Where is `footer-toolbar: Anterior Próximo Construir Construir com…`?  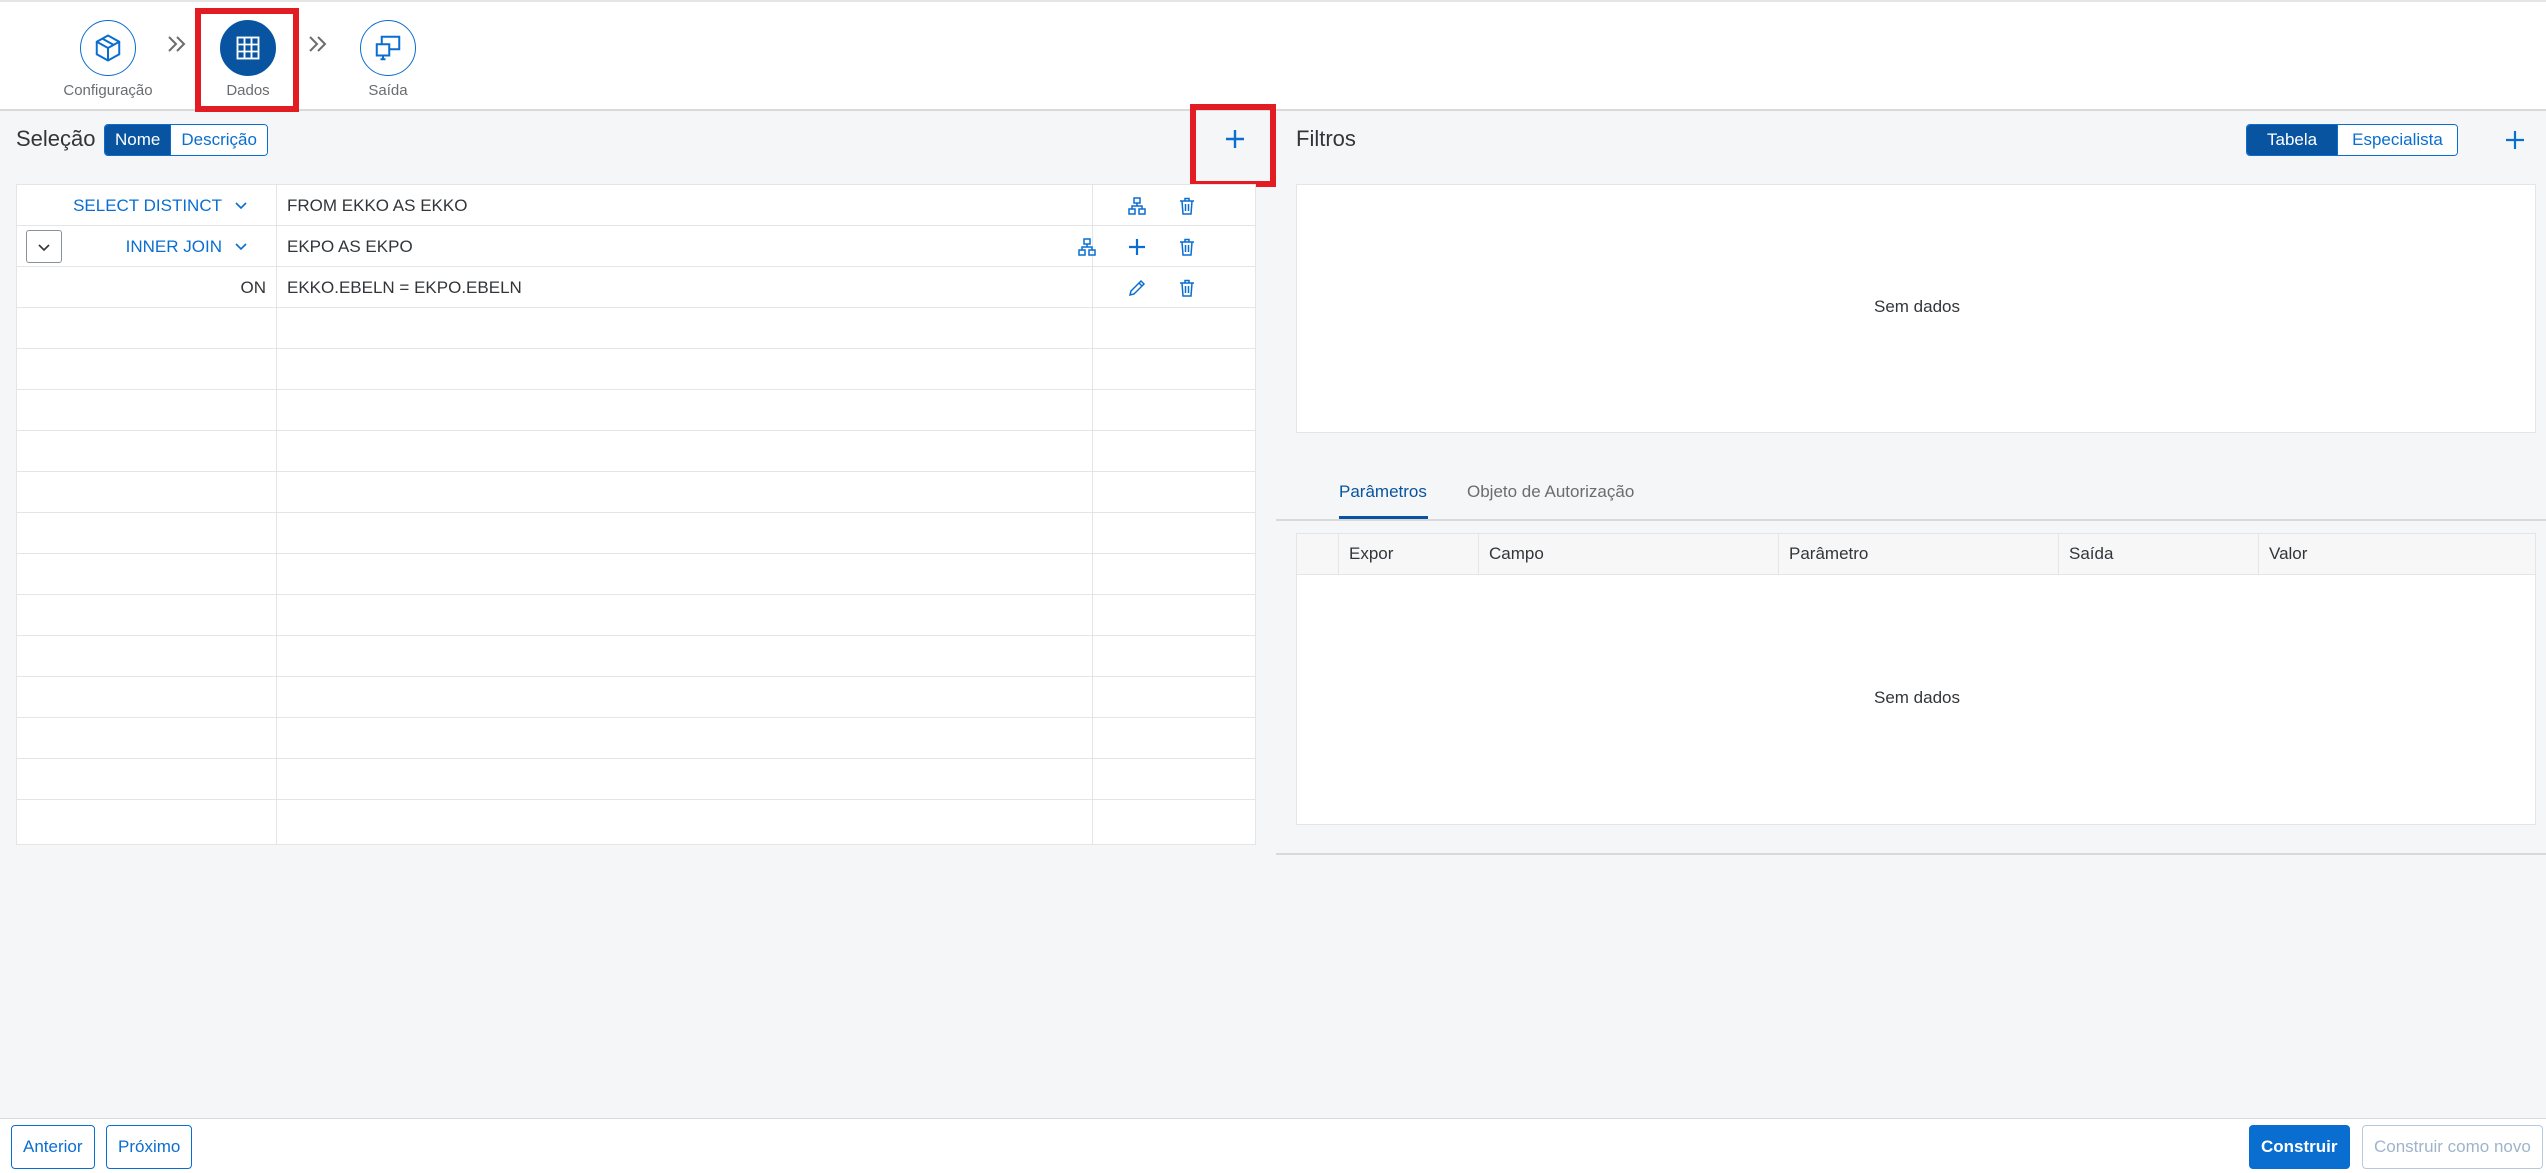 footer-toolbar: Anterior Próximo Construir Construir com… is located at coordinates (1273, 1145).